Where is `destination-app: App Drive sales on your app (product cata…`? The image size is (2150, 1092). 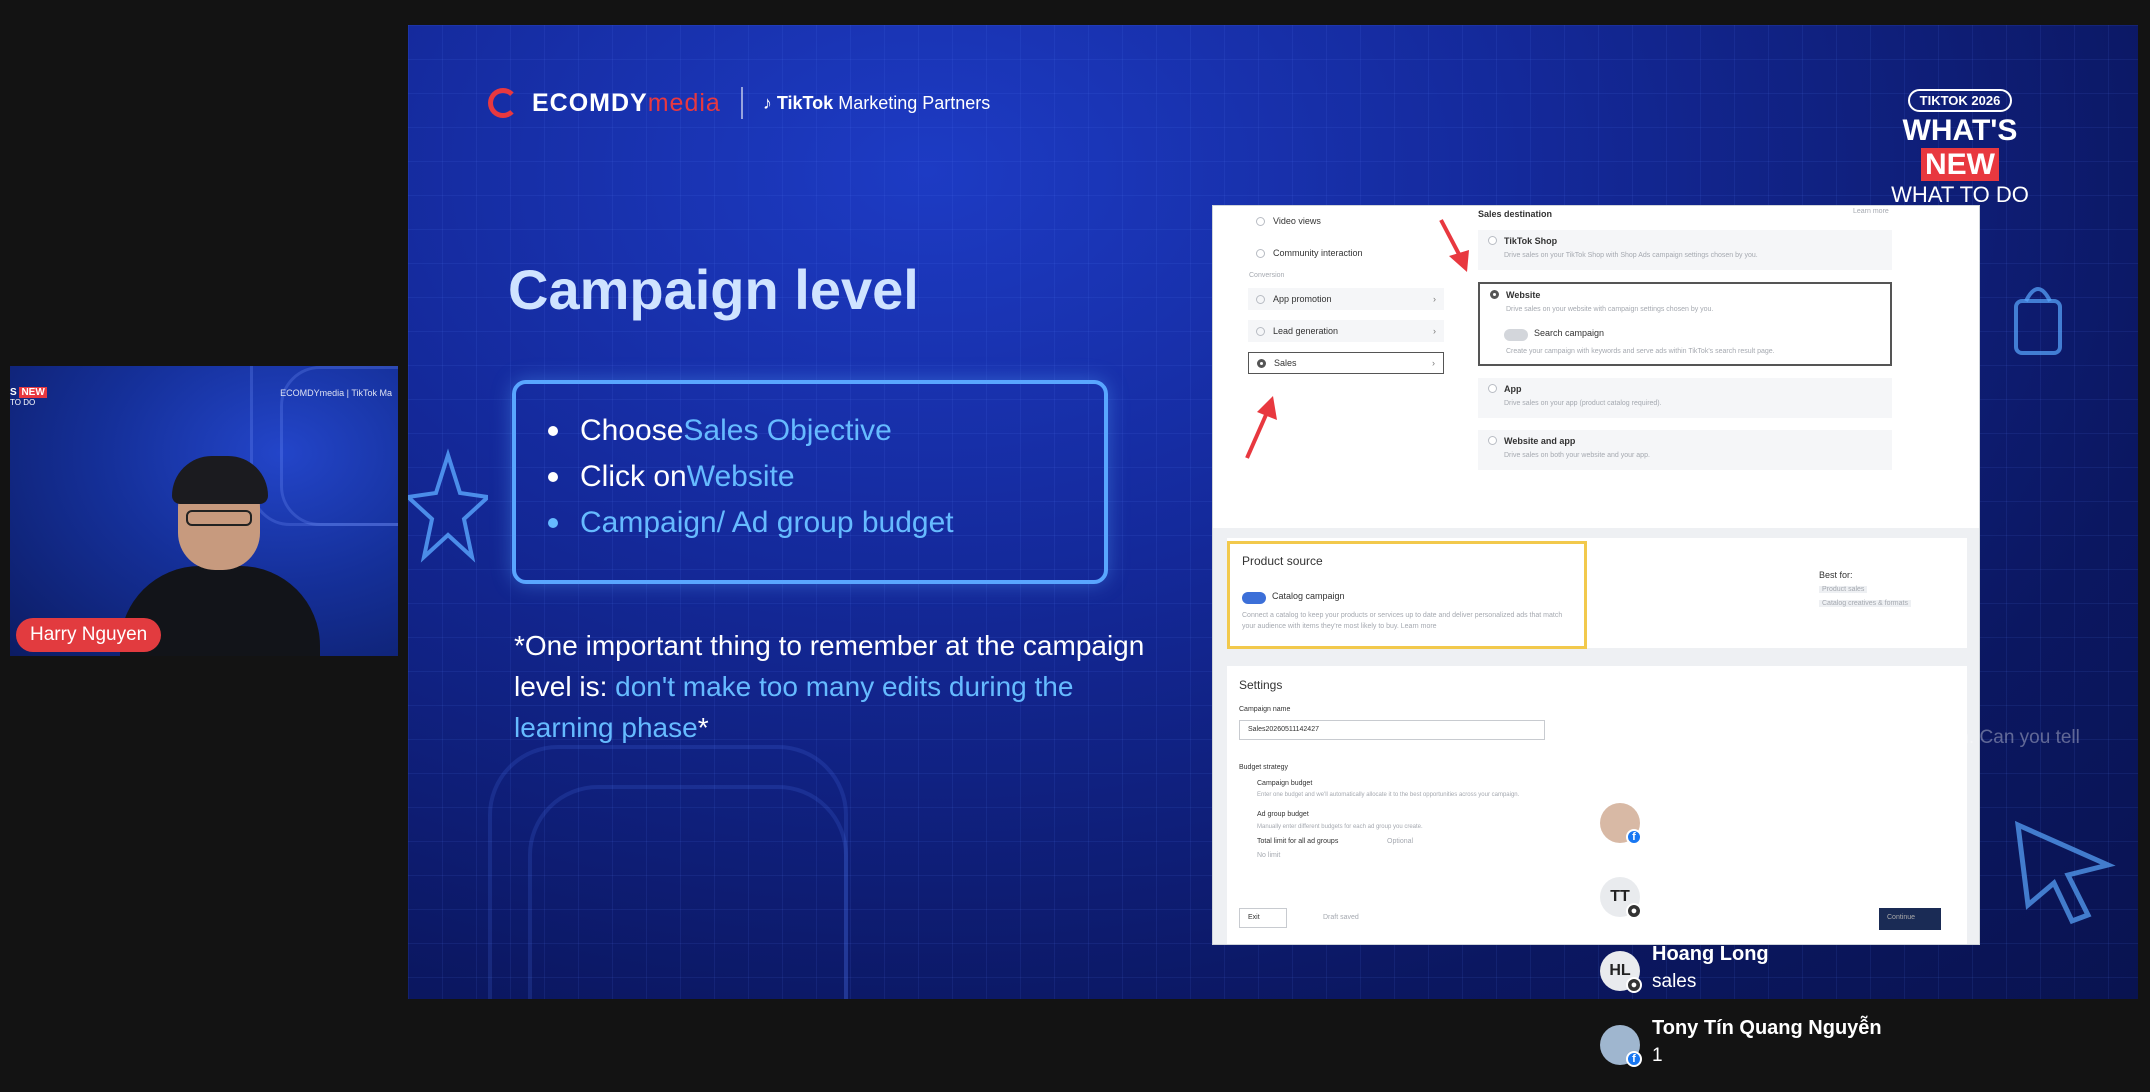 destination-app: App Drive sales on your app (product cata… is located at coordinates (1685, 398).